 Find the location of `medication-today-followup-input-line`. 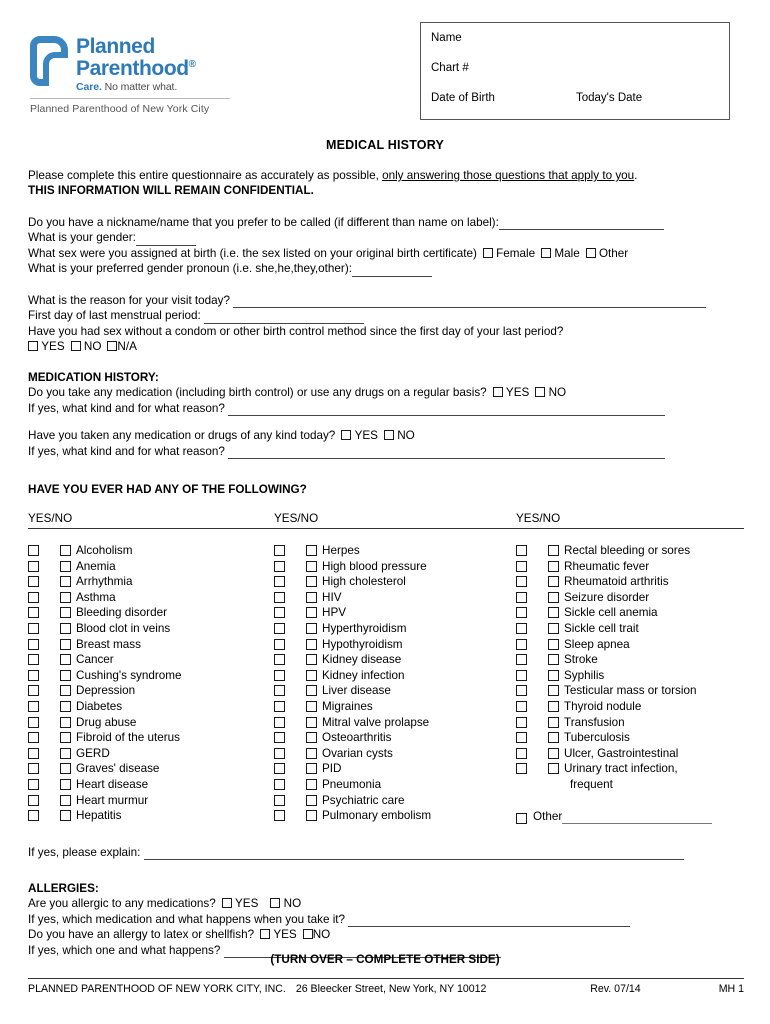

medication-today-followup-input-line is located at coordinates (447, 453).